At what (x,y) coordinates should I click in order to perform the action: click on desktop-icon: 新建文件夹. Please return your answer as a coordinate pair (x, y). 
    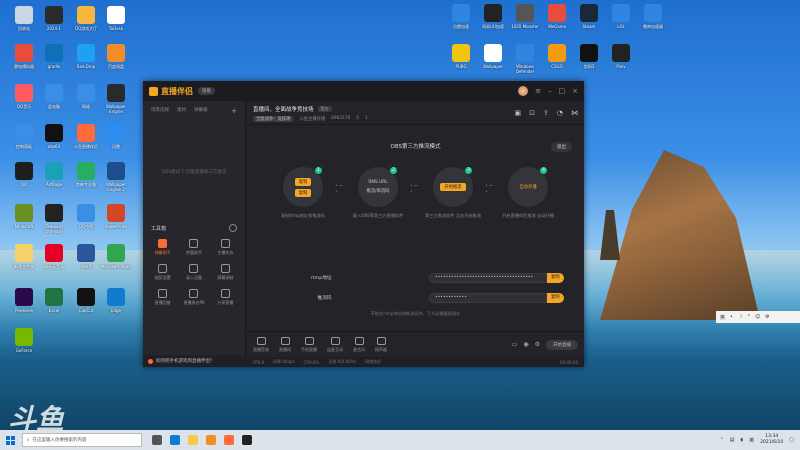
    Looking at the image, I should click on (24, 263).